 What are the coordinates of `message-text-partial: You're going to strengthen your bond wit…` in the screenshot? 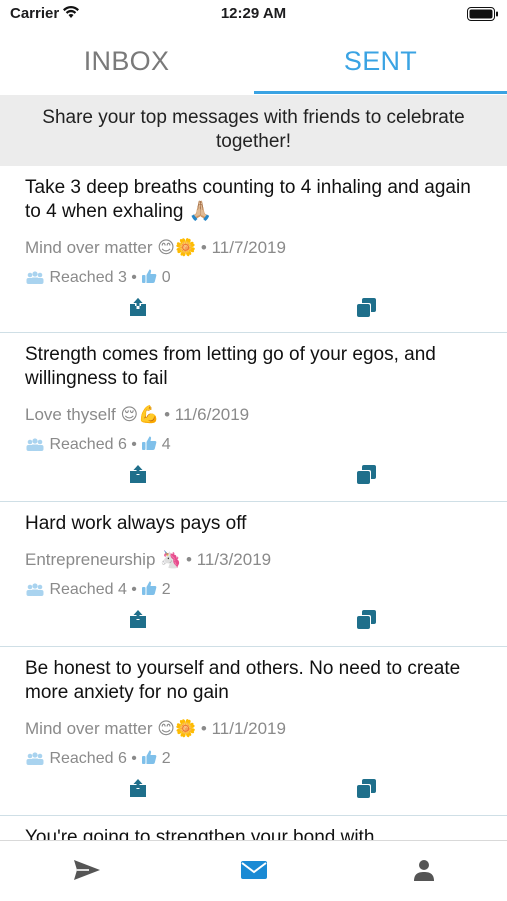 It's located at (200, 833).